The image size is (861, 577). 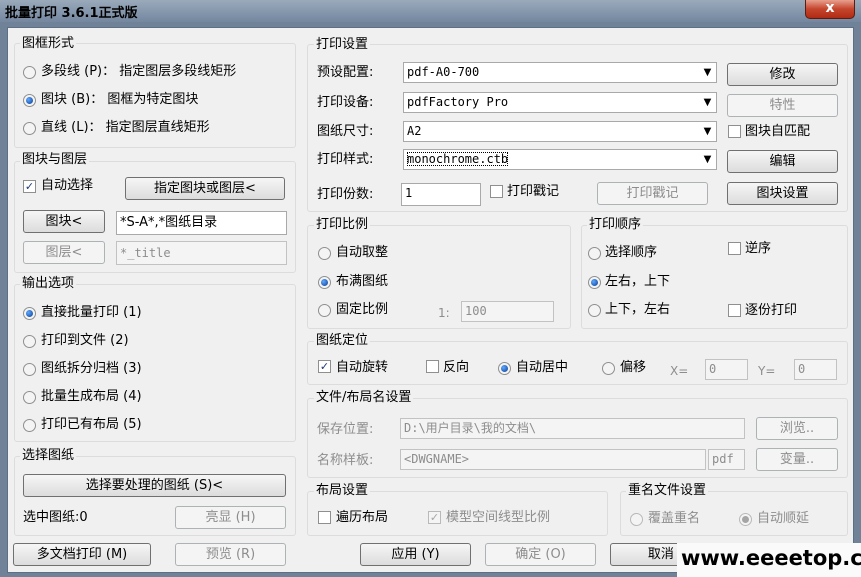 I want to click on rename-group-title: 重名文件设置, so click(x=667, y=491).